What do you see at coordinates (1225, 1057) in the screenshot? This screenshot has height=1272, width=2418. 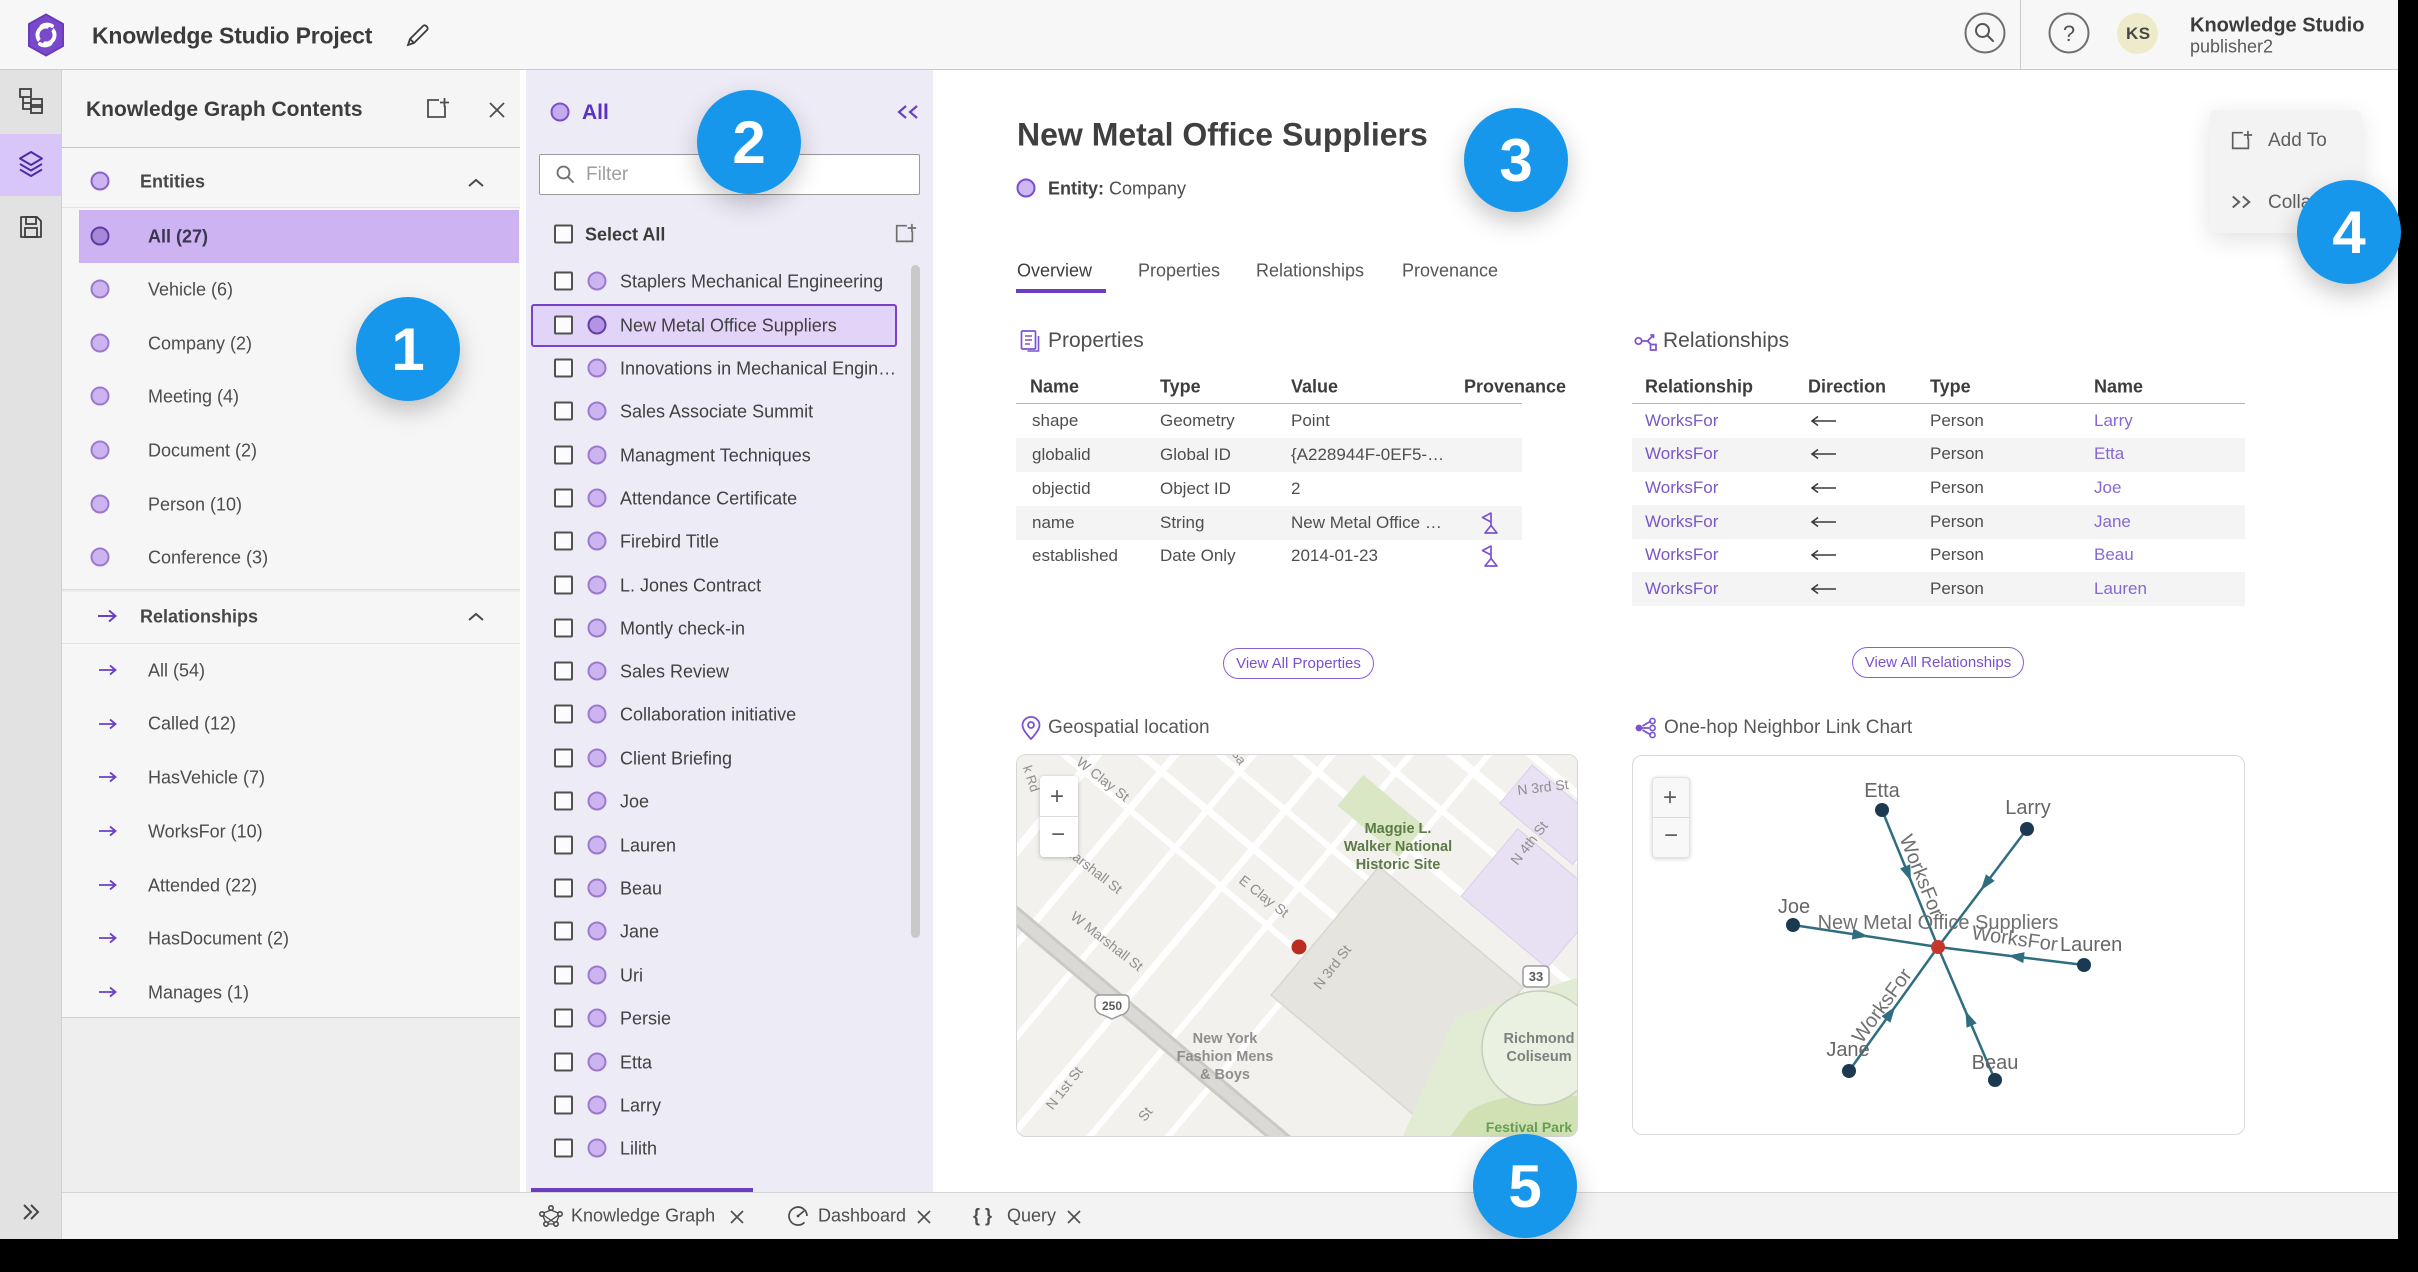 I see `svg-text: Fashion Mens` at bounding box center [1225, 1057].